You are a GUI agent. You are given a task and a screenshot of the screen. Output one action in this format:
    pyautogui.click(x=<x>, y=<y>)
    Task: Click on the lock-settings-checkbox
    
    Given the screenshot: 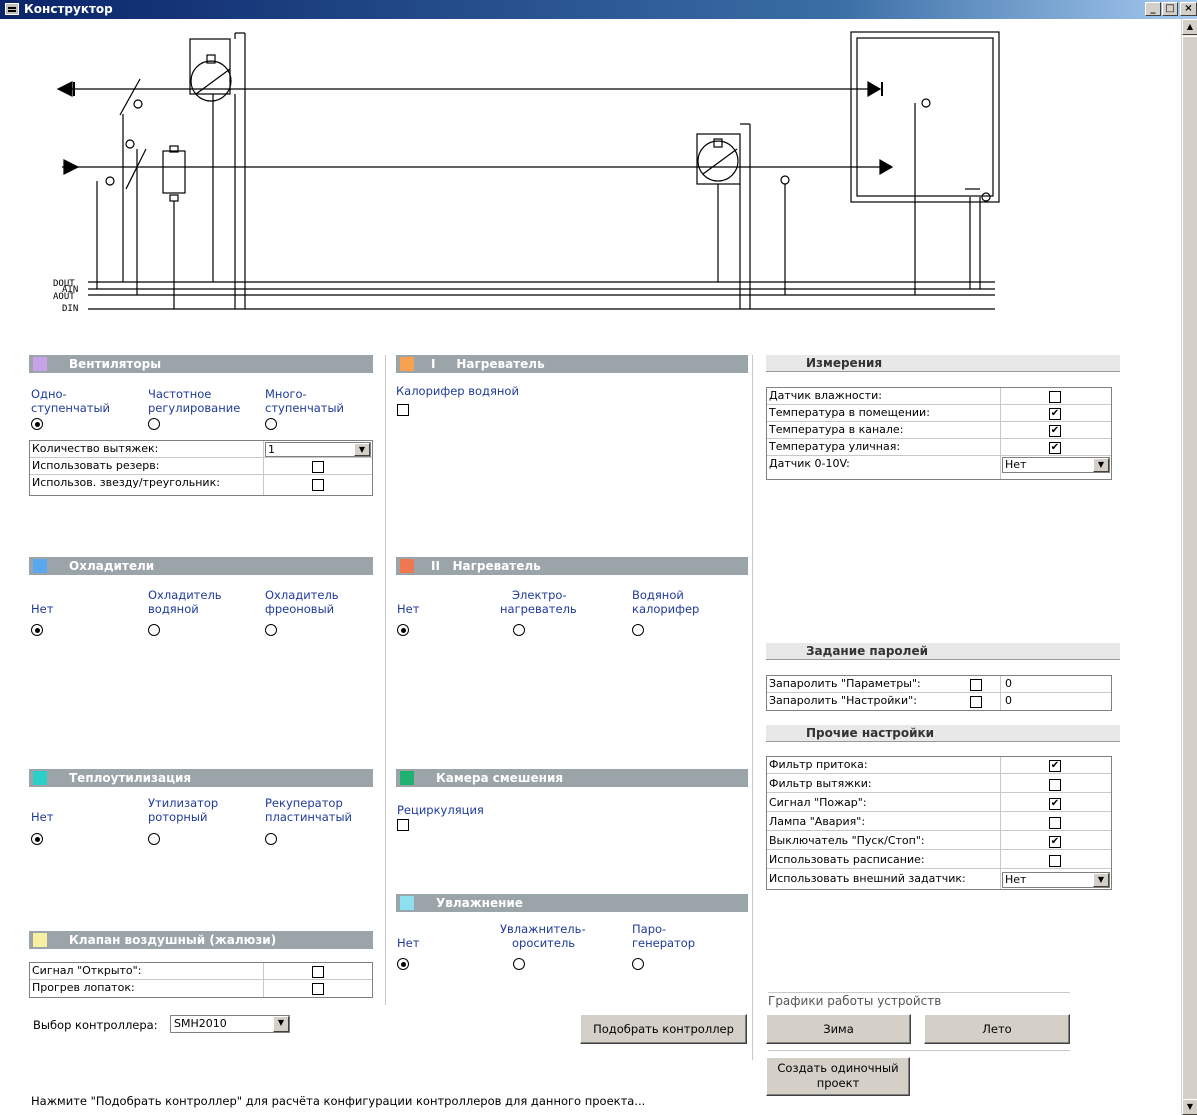 What is the action you would take?
    pyautogui.click(x=976, y=702)
    